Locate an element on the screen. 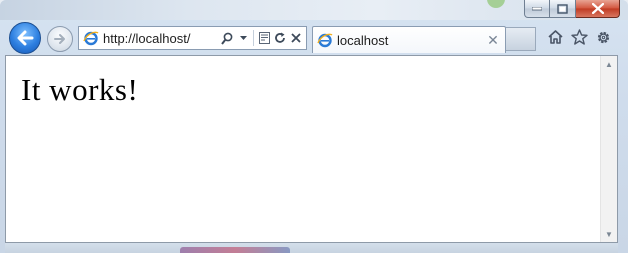  minimize-icon is located at coordinates (537, 8).